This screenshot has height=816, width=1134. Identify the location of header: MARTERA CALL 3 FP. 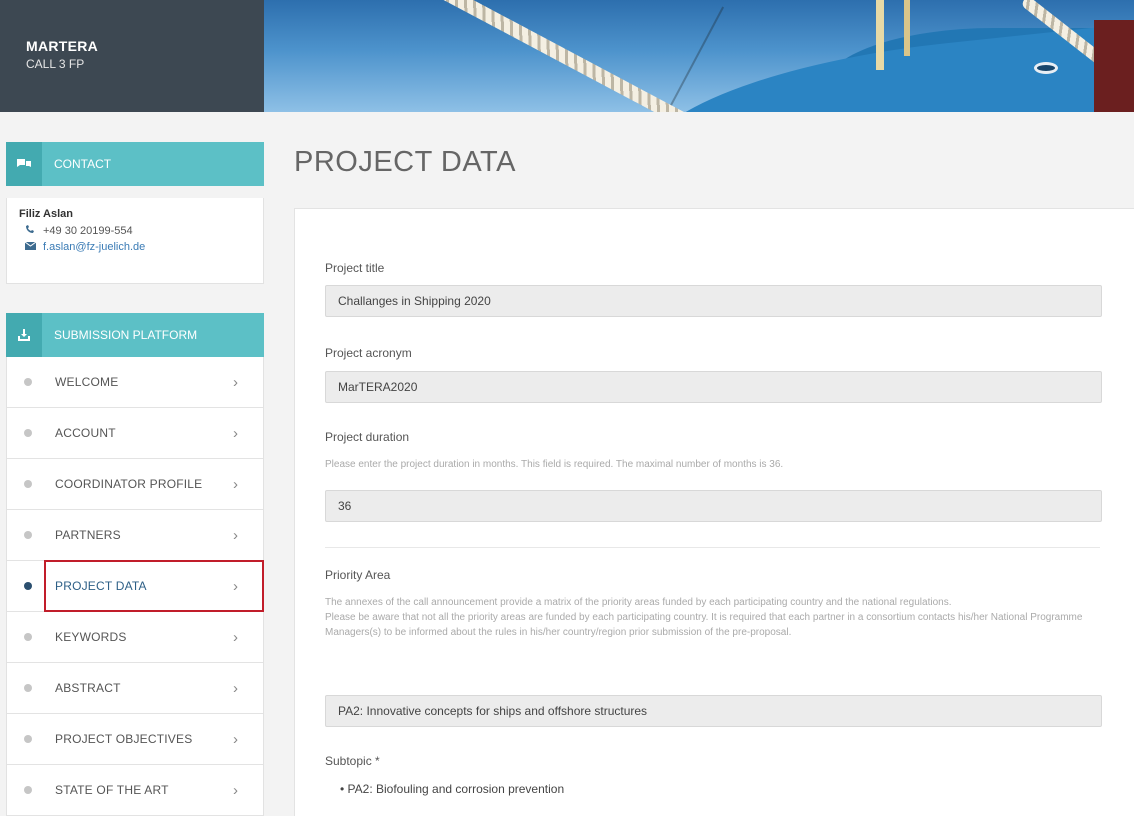
(567, 56).